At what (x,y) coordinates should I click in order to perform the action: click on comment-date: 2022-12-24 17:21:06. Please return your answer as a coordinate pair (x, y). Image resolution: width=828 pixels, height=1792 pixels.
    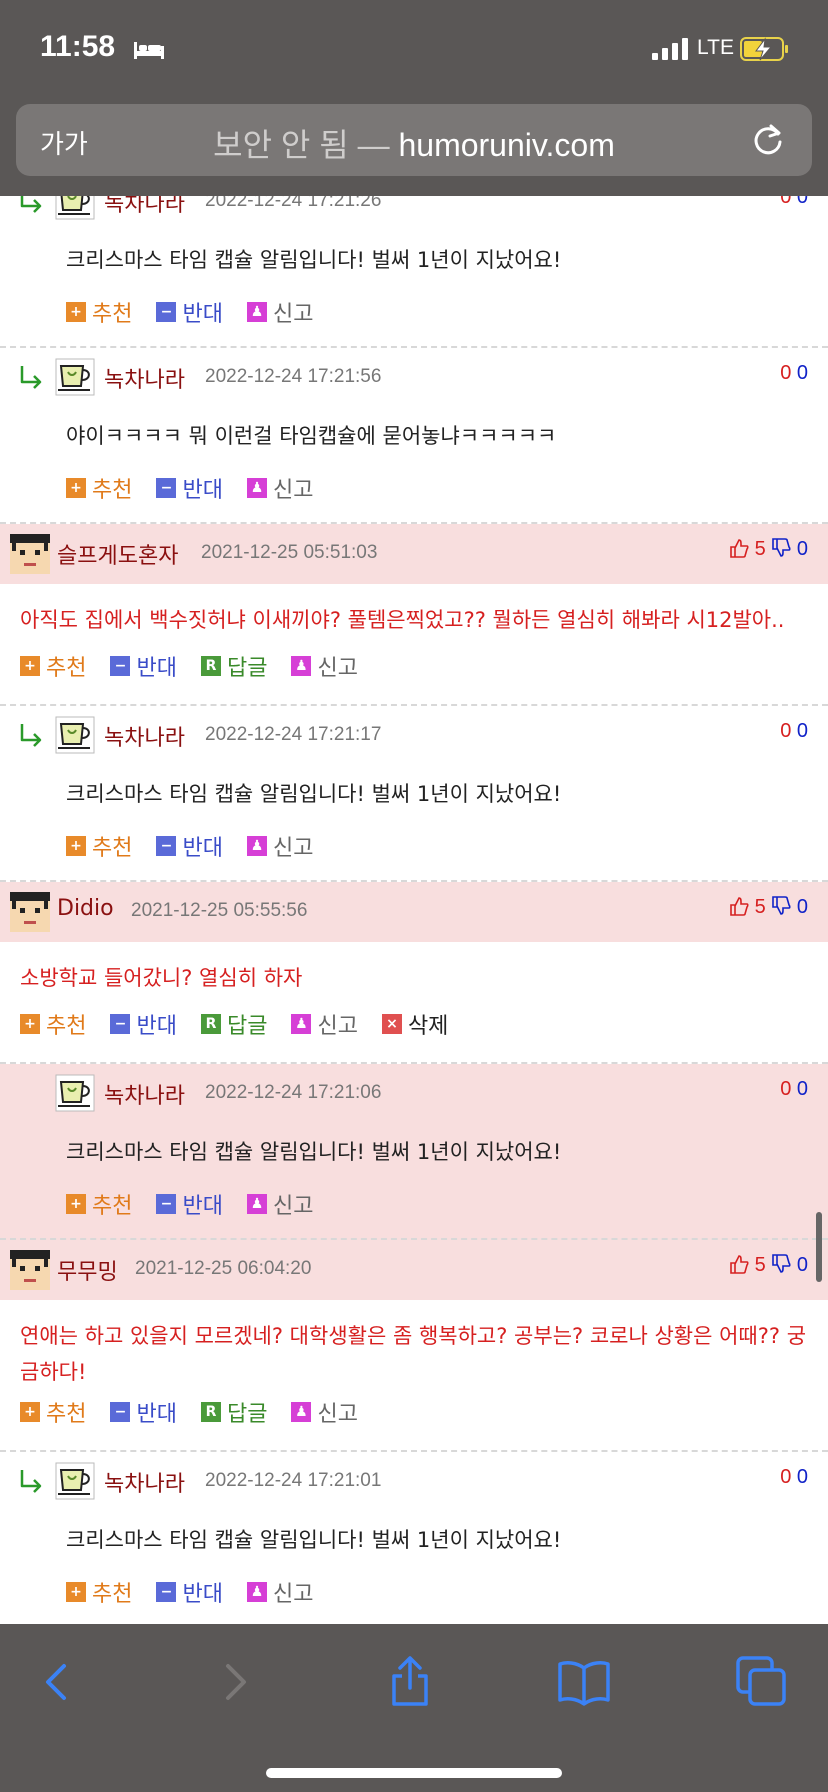
    Looking at the image, I should click on (293, 1092).